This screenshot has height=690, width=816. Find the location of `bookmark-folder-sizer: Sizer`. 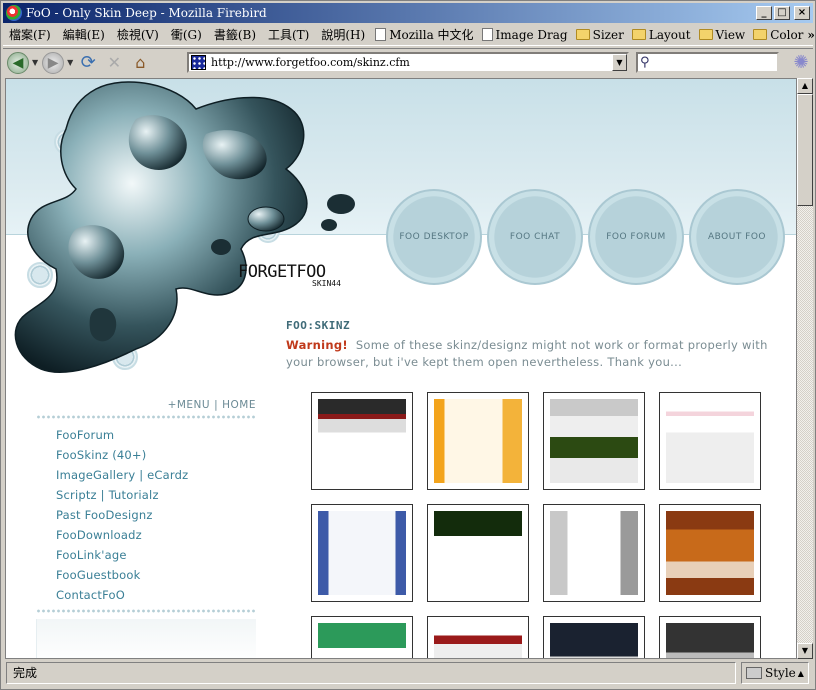

bookmark-folder-sizer: Sizer is located at coordinates (600, 35).